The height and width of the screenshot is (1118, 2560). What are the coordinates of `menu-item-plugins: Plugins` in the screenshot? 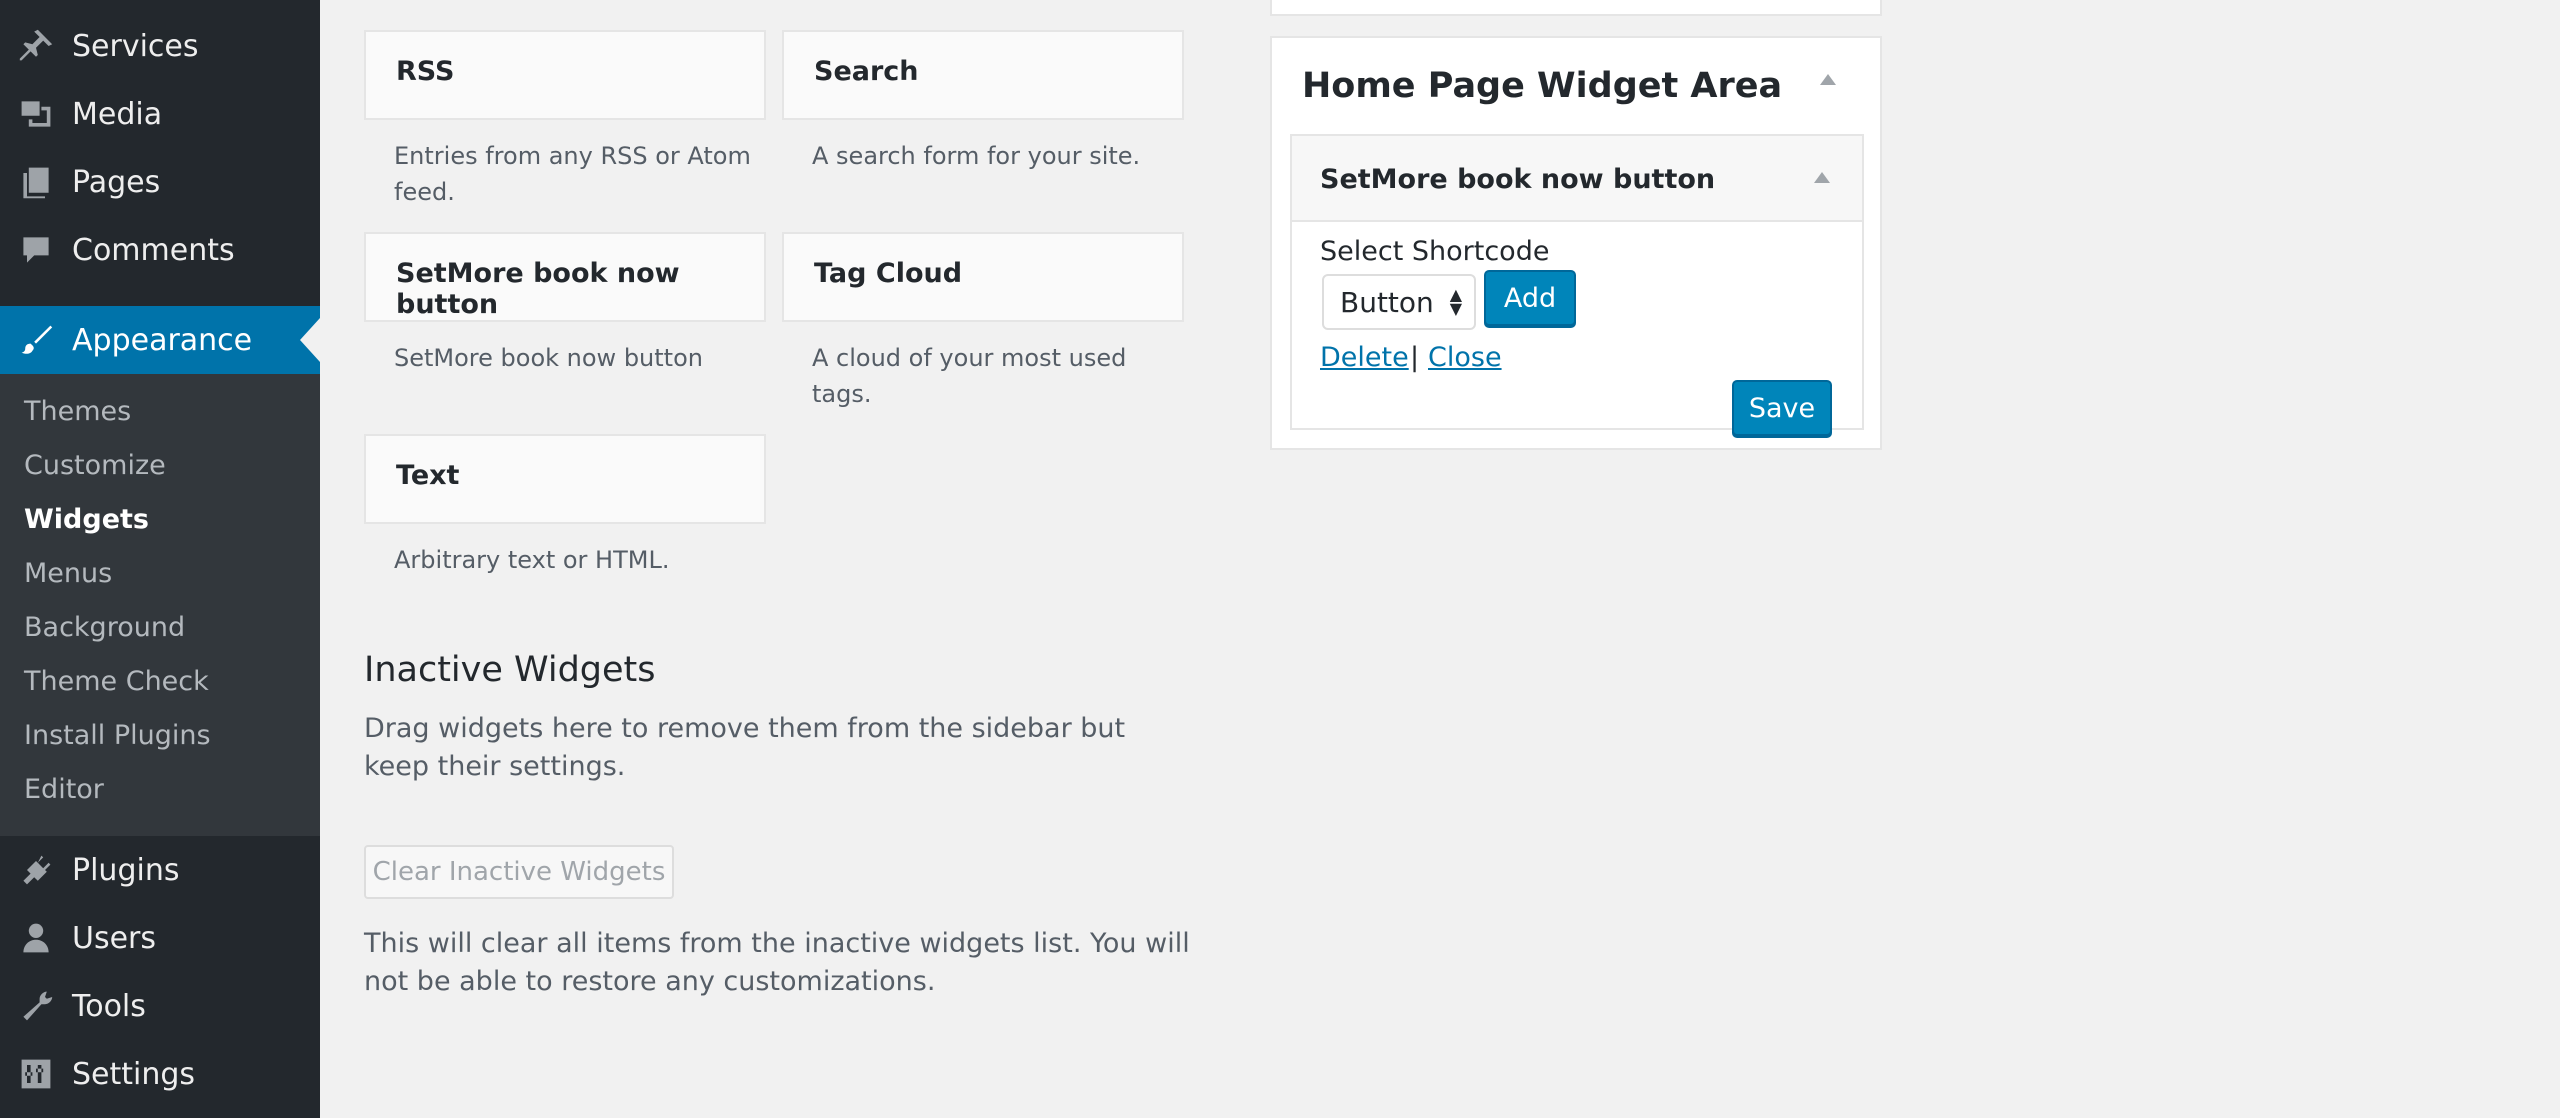 It's located at (160, 870).